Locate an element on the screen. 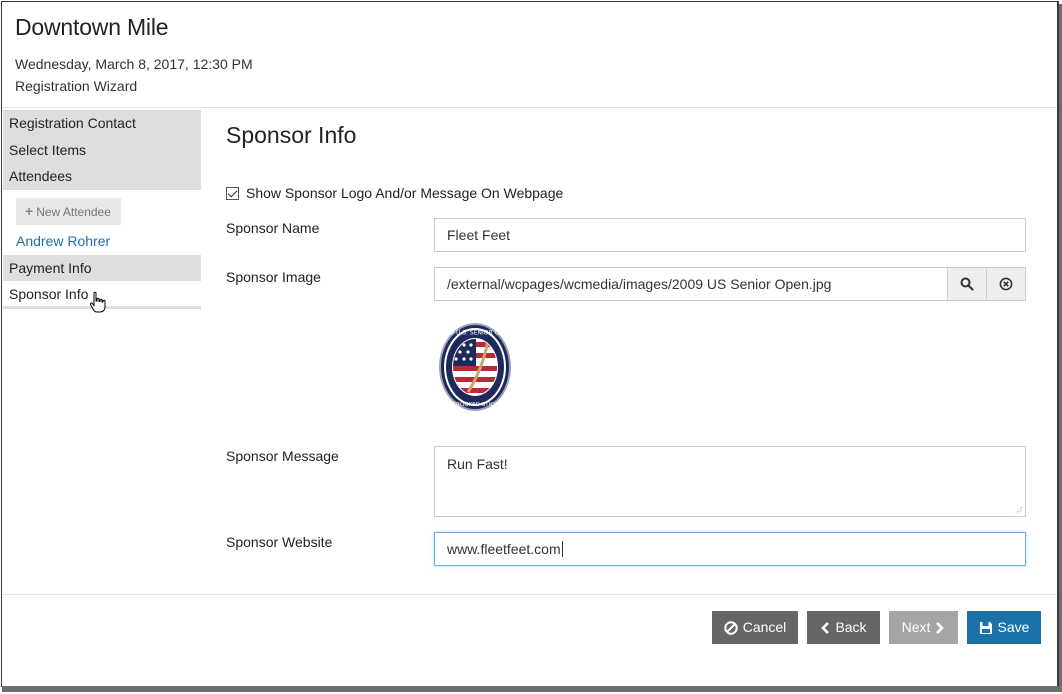  clear-circle-icon is located at coordinates (1006, 284).